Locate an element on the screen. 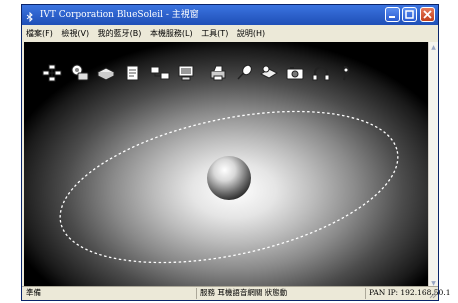 The width and height of the screenshot is (458, 303). dialup-service-icon is located at coordinates (80, 73).